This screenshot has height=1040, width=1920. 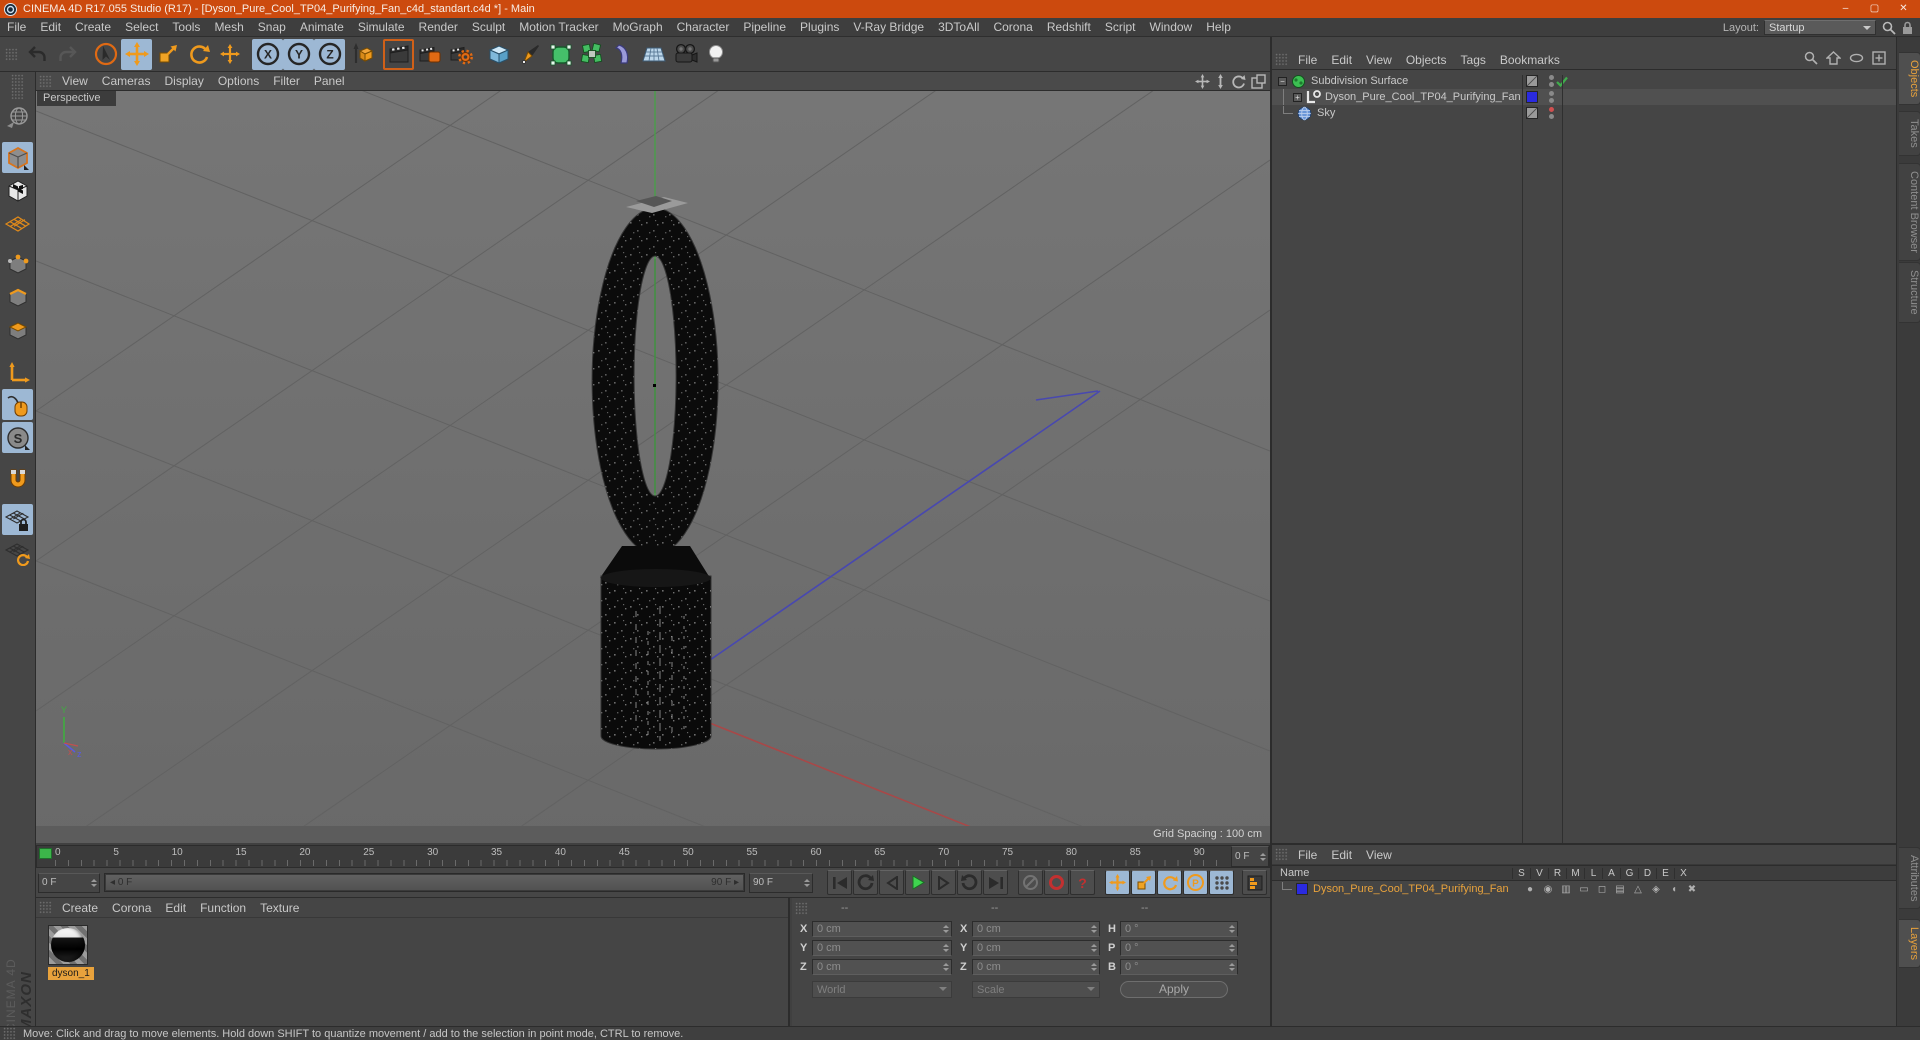 I want to click on polygons-mode-button, so click(x=17, y=330).